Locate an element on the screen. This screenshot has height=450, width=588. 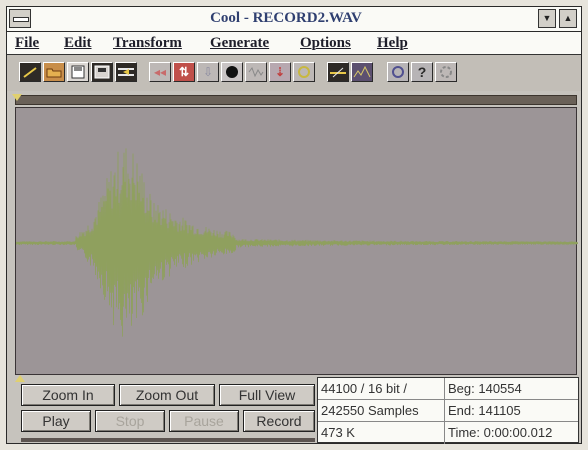
system-menu-button is located at coordinates (20, 18).